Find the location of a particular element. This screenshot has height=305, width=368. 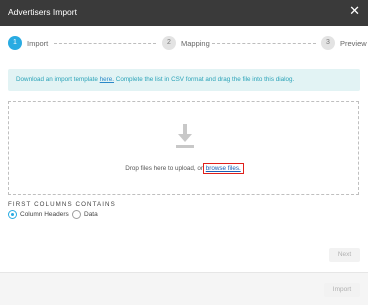

step-3-label: Preview is located at coordinates (353, 43).